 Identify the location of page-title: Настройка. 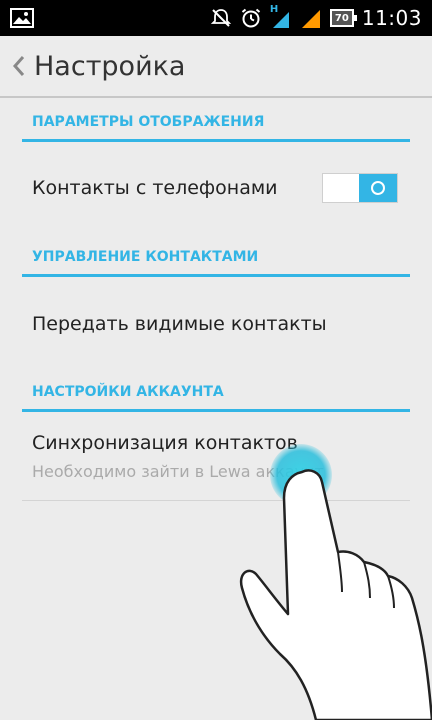
(110, 66).